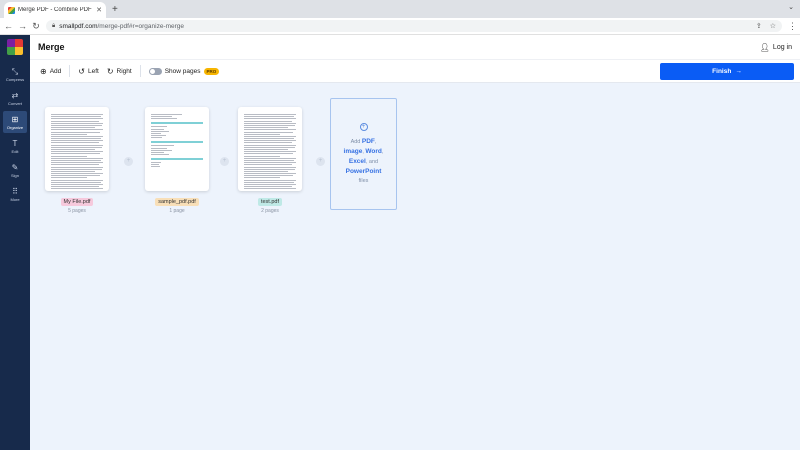  Describe the element at coordinates (355, 141) in the screenshot. I see `add-prefix: Add` at that location.